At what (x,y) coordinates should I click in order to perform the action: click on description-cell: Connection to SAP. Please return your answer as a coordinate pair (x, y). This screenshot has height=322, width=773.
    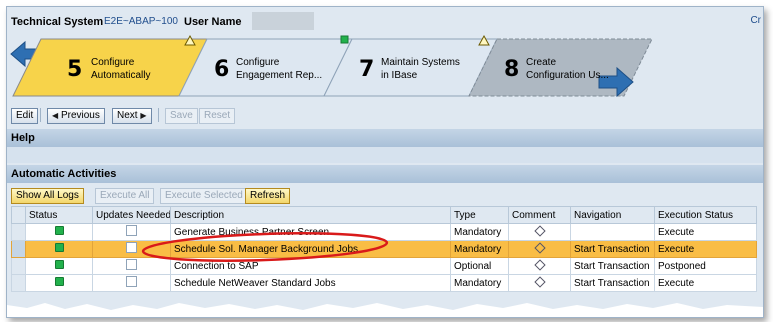
    Looking at the image, I should click on (310, 266).